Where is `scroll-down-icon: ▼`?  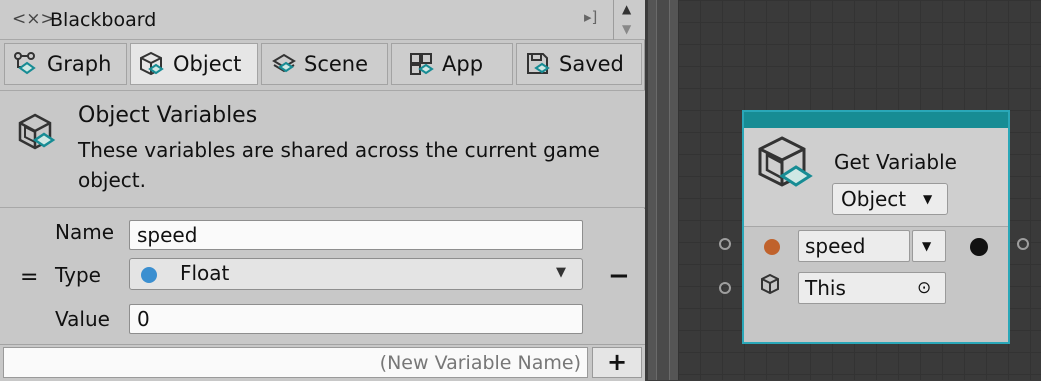
scroll-down-icon: ▼ is located at coordinates (626, 29).